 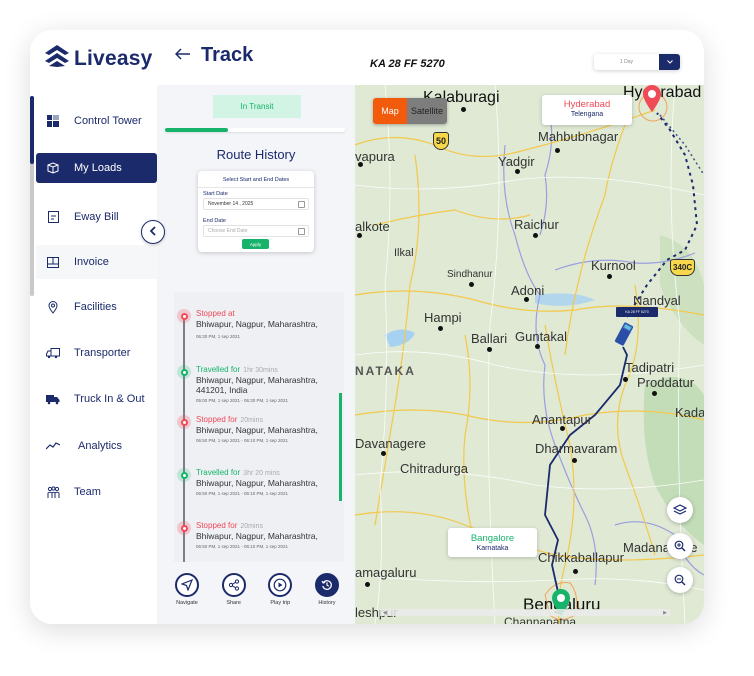 What do you see at coordinates (87, 492) in the screenshot?
I see `sidebar-item-label: Team` at bounding box center [87, 492].